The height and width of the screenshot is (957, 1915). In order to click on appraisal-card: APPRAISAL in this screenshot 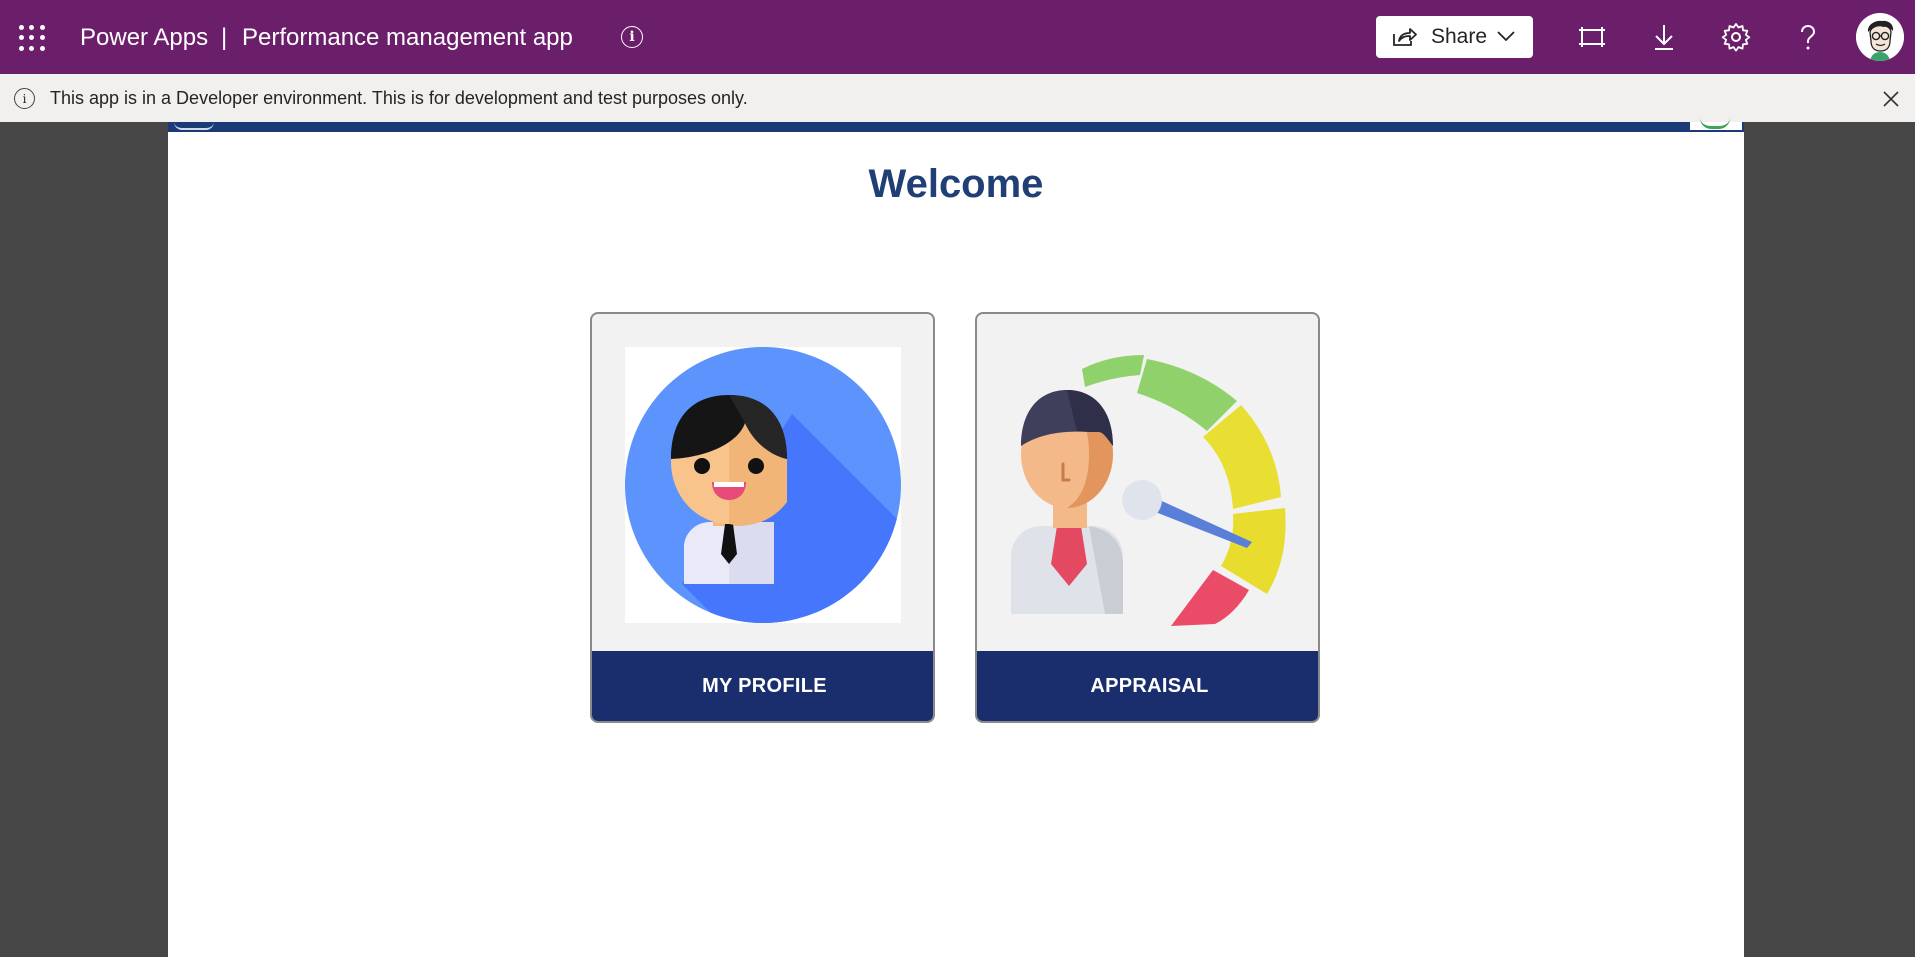, I will do `click(1147, 517)`.